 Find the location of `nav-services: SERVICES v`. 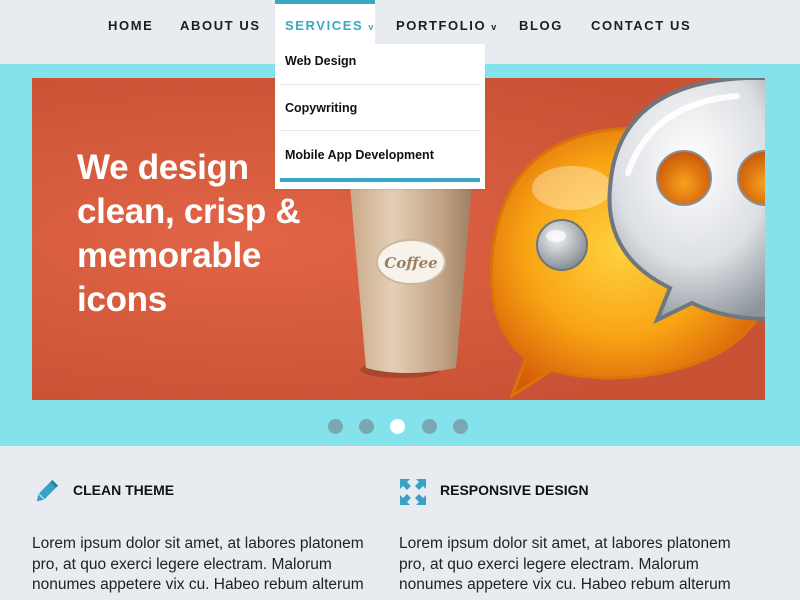

nav-services: SERVICES v is located at coordinates (325, 22).